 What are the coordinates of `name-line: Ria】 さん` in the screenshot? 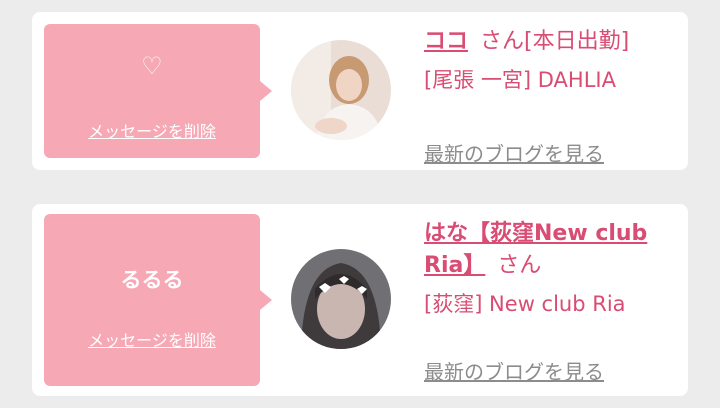 It's located at (552, 266).